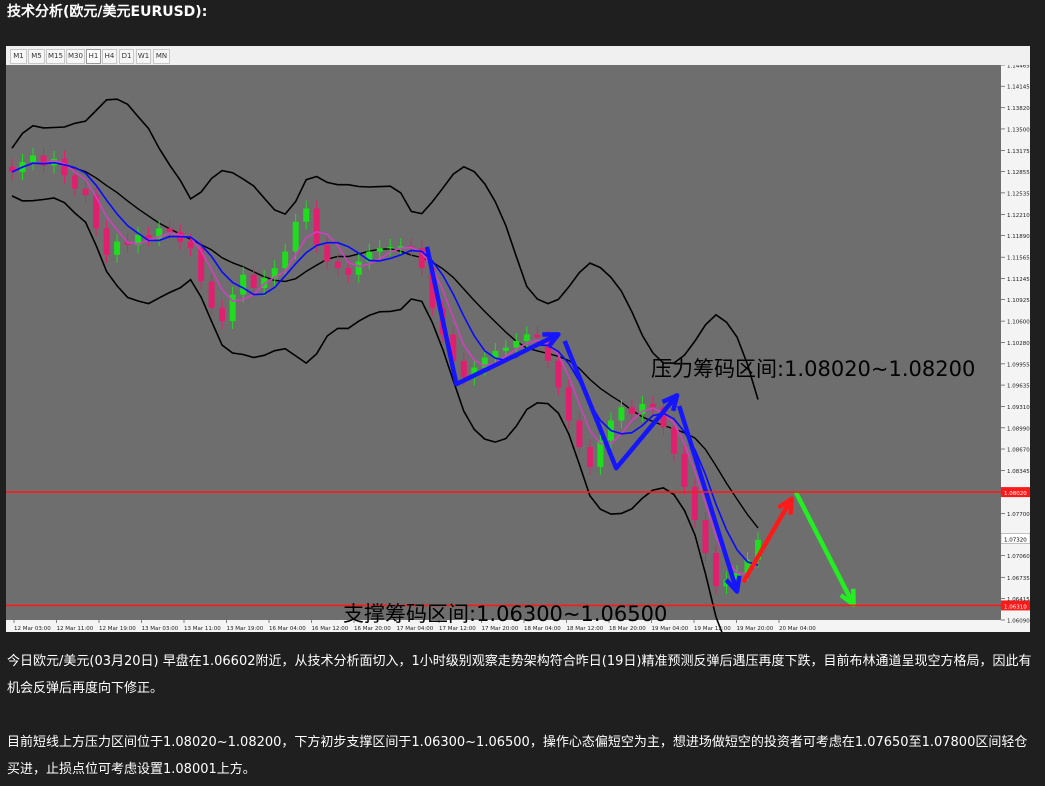 The width and height of the screenshot is (1045, 786). I want to click on x-tick-label: 17 Mar 20:00, so click(500, 629).